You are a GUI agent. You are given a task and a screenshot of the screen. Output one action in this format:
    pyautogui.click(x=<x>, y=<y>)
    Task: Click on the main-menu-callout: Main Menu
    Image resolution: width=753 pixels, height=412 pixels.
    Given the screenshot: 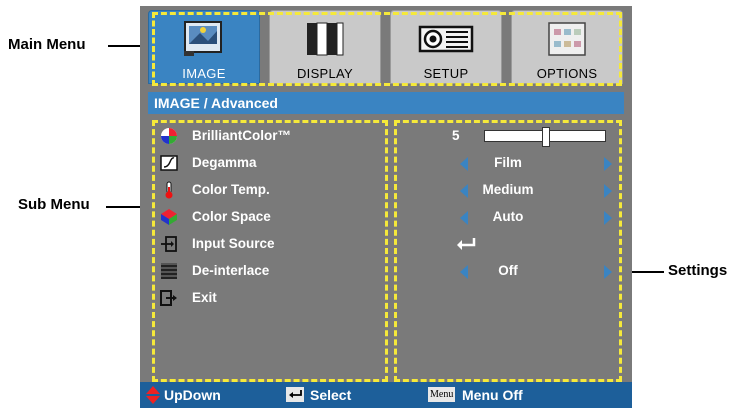 What is the action you would take?
    pyautogui.click(x=47, y=44)
    